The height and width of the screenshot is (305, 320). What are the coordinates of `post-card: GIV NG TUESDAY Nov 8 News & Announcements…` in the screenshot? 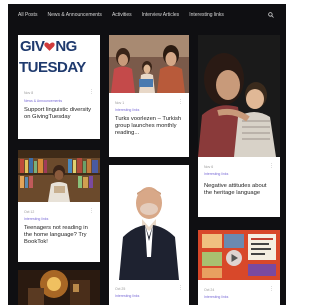 It's located at (59, 87).